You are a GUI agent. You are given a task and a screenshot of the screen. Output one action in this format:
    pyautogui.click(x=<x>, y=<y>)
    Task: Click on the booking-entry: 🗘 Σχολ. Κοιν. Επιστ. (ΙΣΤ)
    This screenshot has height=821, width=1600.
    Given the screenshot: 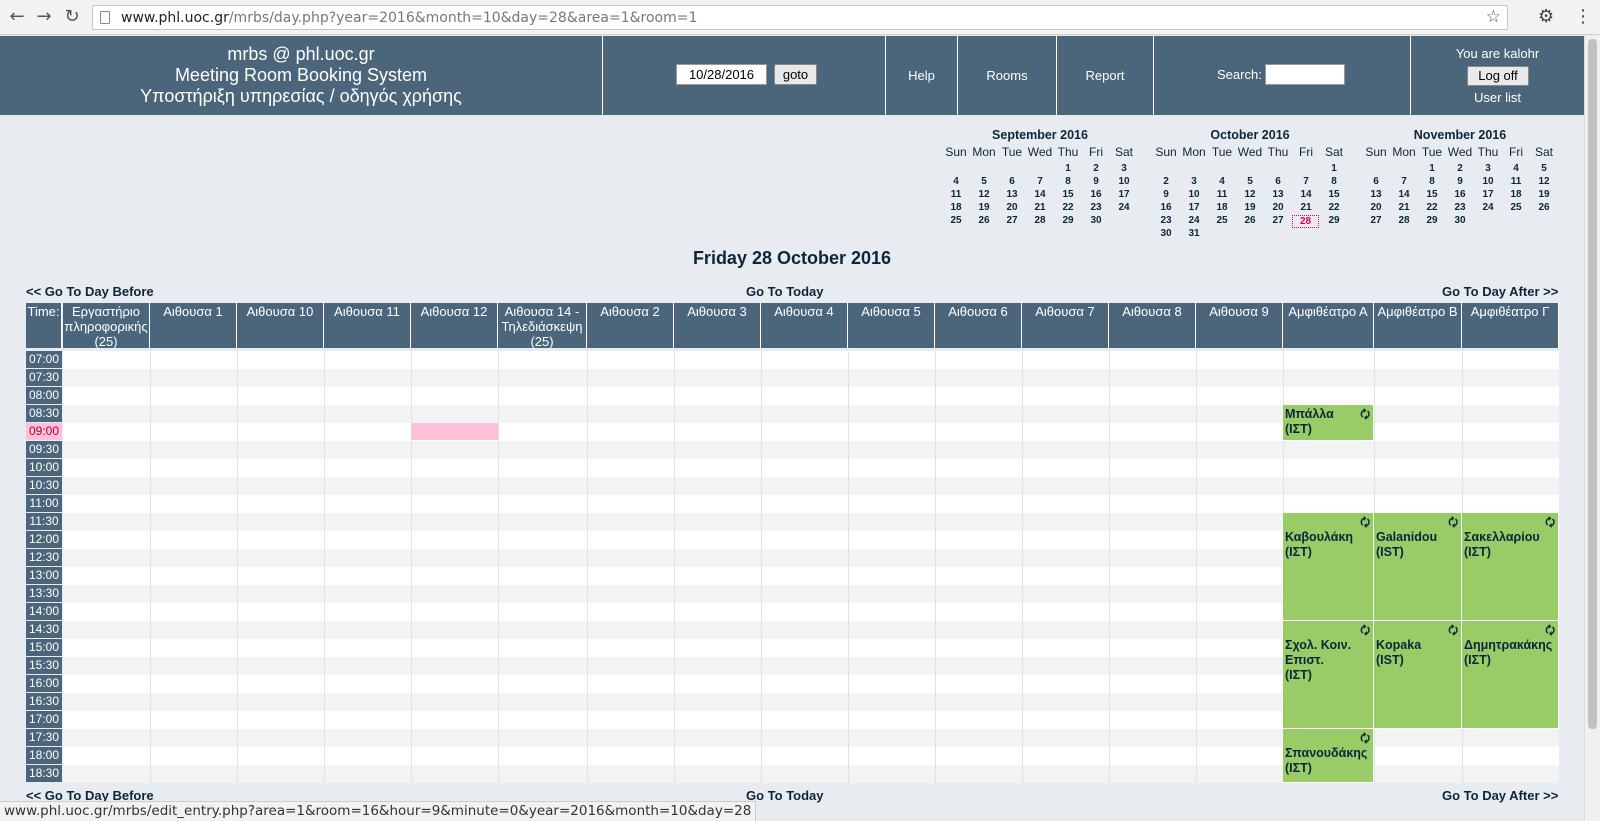 What is the action you would take?
    pyautogui.click(x=1328, y=675)
    